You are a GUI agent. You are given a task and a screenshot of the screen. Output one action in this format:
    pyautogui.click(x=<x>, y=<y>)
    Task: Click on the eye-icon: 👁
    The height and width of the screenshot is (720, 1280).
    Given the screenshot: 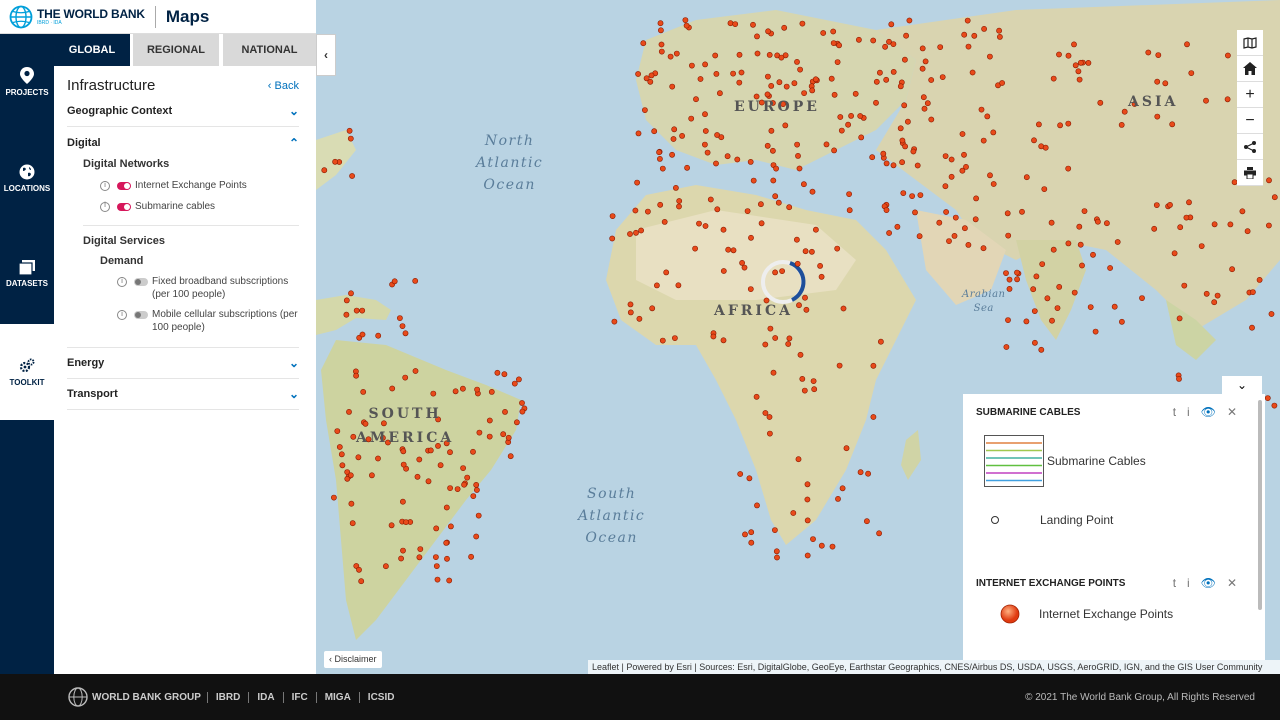 What is the action you would take?
    pyautogui.click(x=1208, y=412)
    